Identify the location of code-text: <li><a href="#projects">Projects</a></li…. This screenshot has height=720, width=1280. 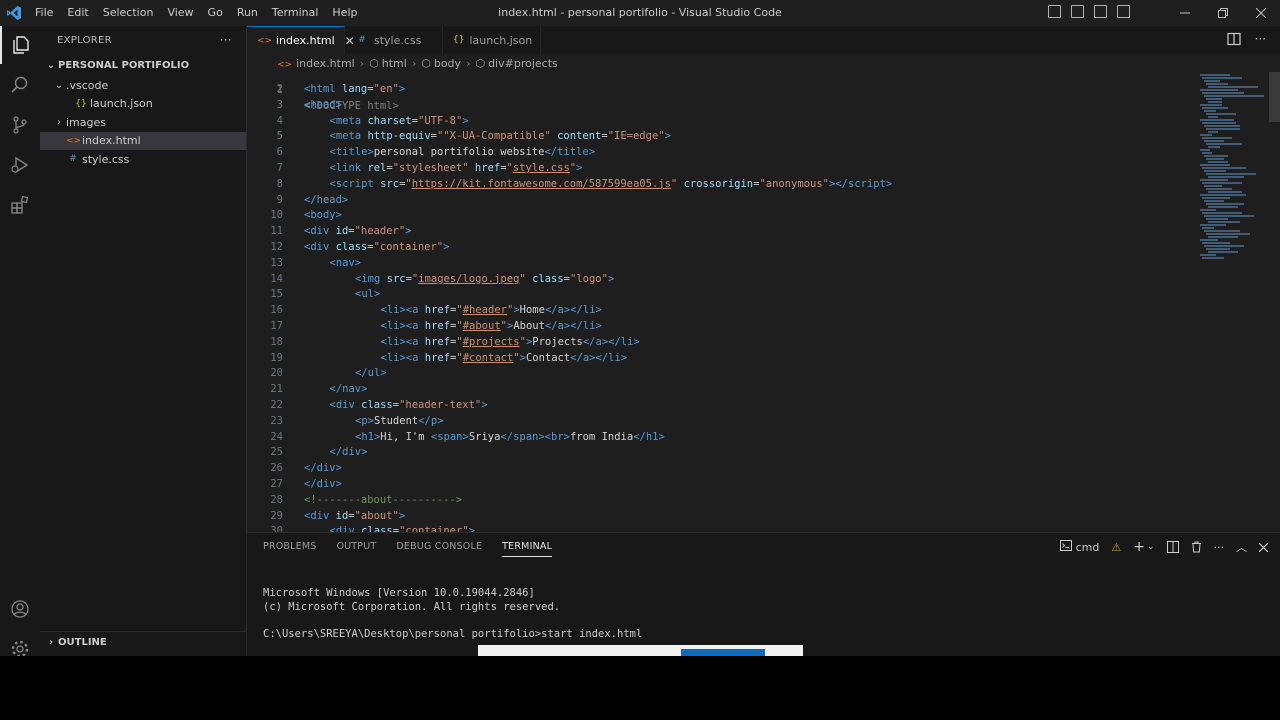
(510, 341).